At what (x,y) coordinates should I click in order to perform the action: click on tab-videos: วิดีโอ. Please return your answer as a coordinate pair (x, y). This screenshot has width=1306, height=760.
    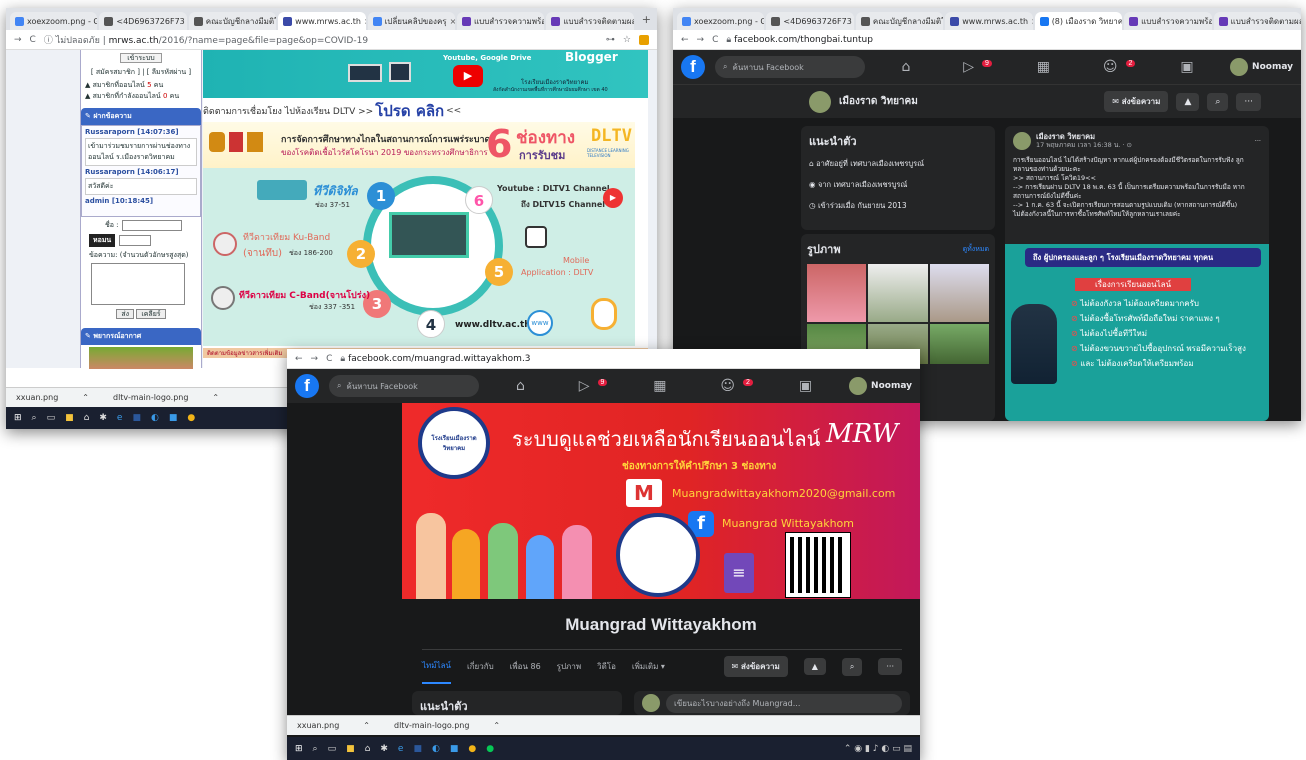
    Looking at the image, I should click on (606, 666).